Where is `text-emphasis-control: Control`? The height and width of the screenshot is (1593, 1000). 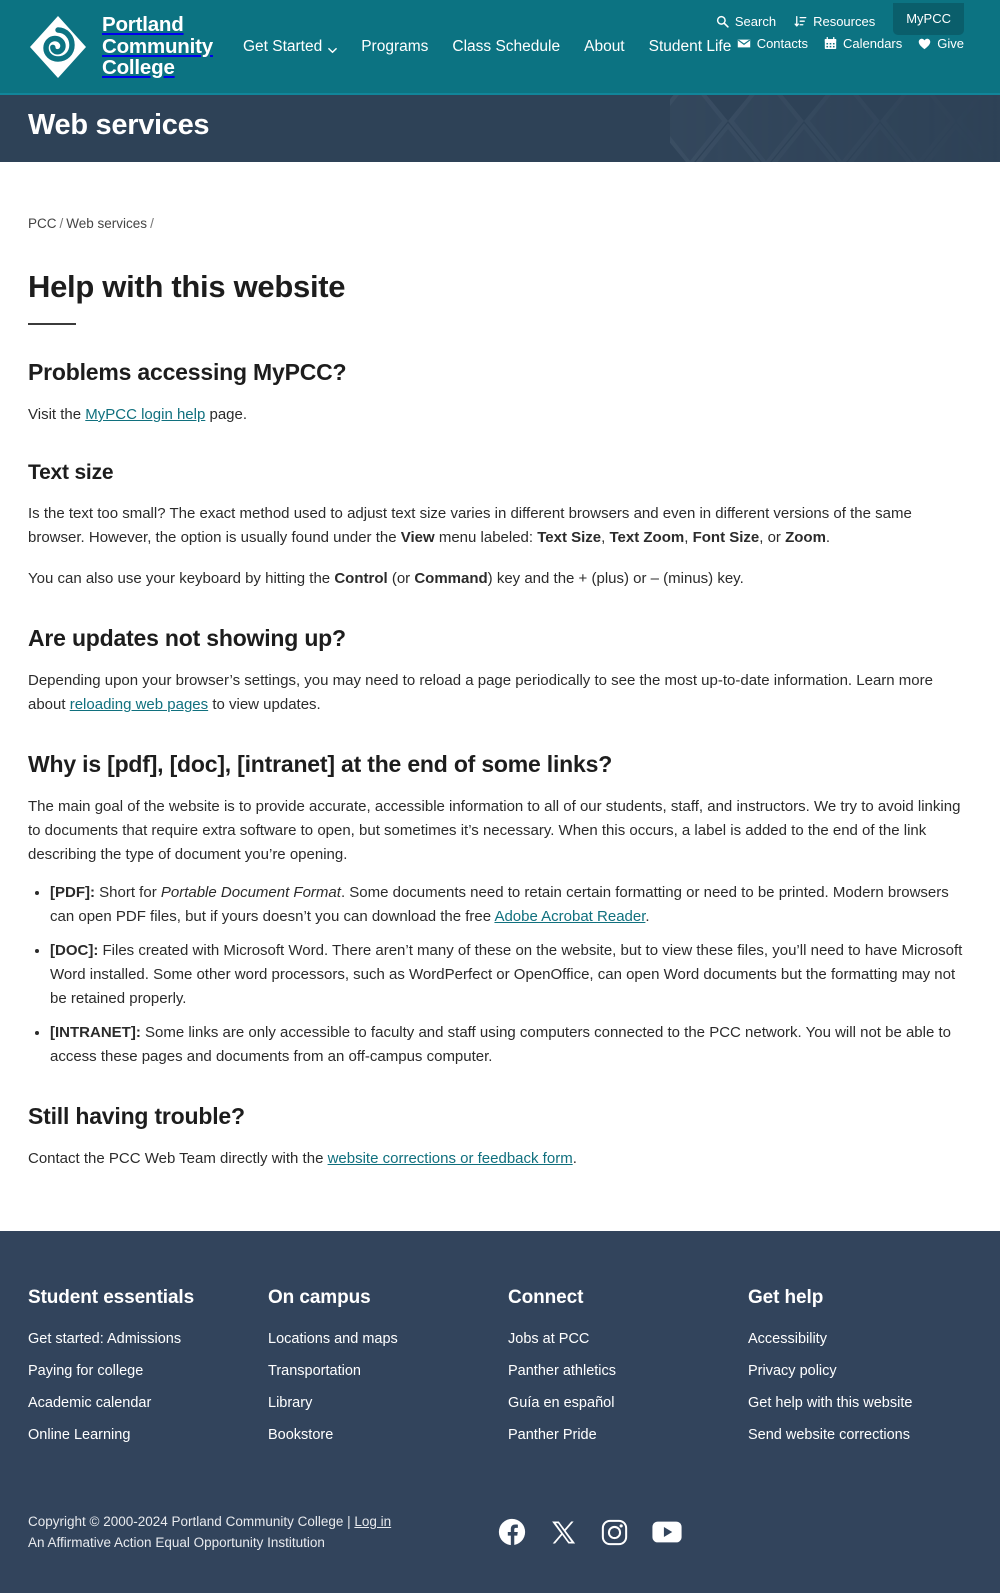 text-emphasis-control: Control is located at coordinates (361, 578).